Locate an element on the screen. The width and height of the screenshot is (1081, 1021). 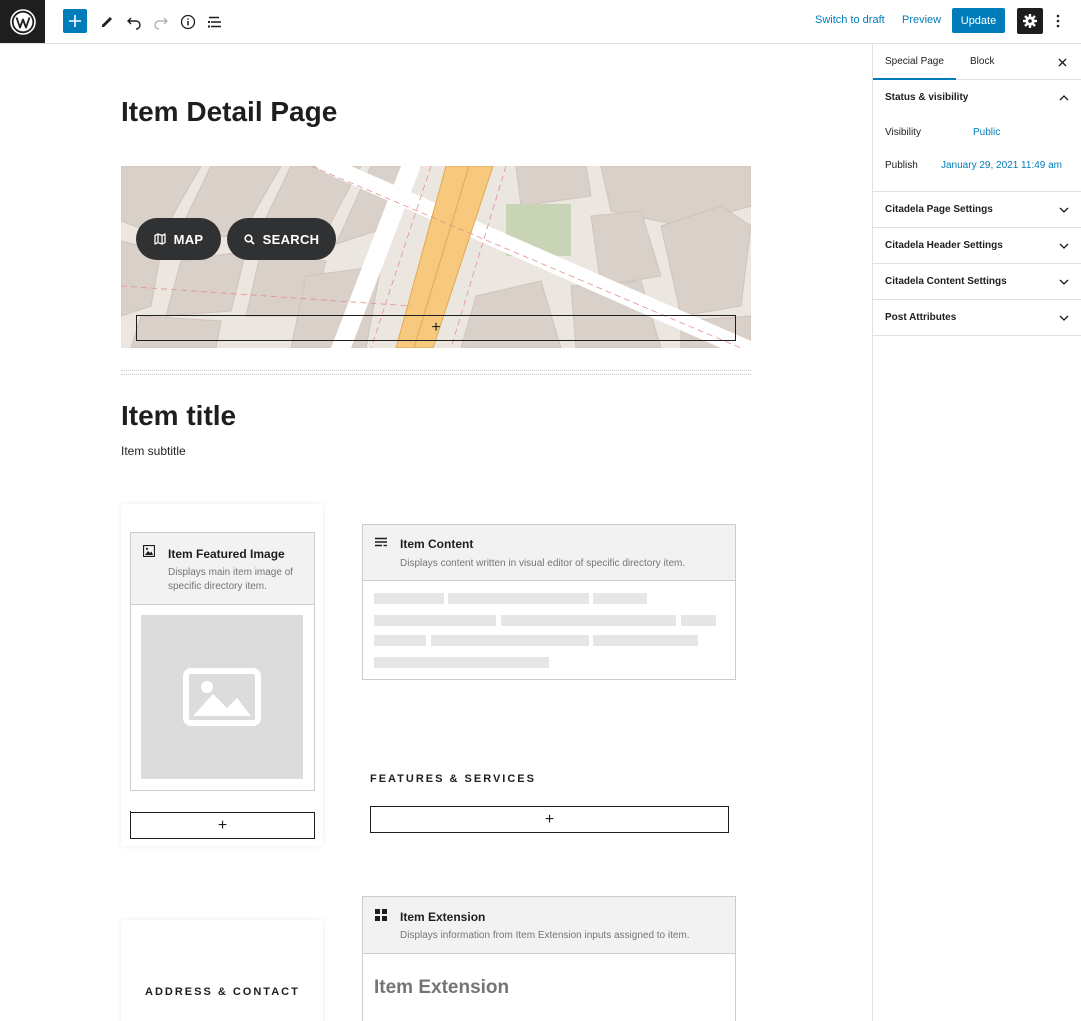
wordpress-logo is located at coordinates (22, 21).